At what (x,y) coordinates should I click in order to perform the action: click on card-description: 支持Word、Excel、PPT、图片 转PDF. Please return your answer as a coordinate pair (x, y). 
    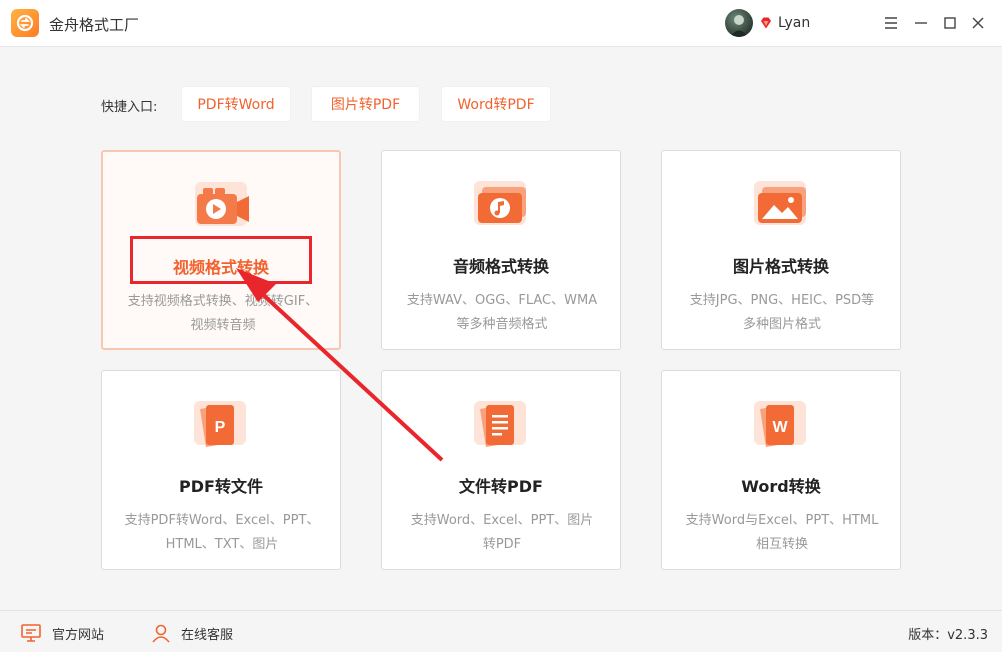
    Looking at the image, I should click on (502, 532).